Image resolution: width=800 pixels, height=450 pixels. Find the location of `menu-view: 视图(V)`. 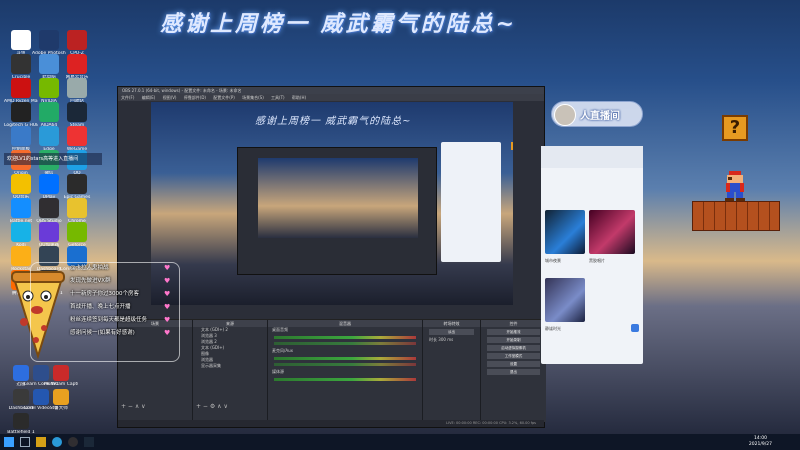

menu-view: 视图(V) is located at coordinates (170, 97).